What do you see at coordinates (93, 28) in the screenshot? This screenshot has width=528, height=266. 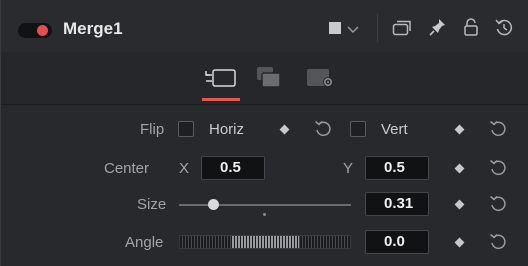 I see `tool-title: Merge1` at bounding box center [93, 28].